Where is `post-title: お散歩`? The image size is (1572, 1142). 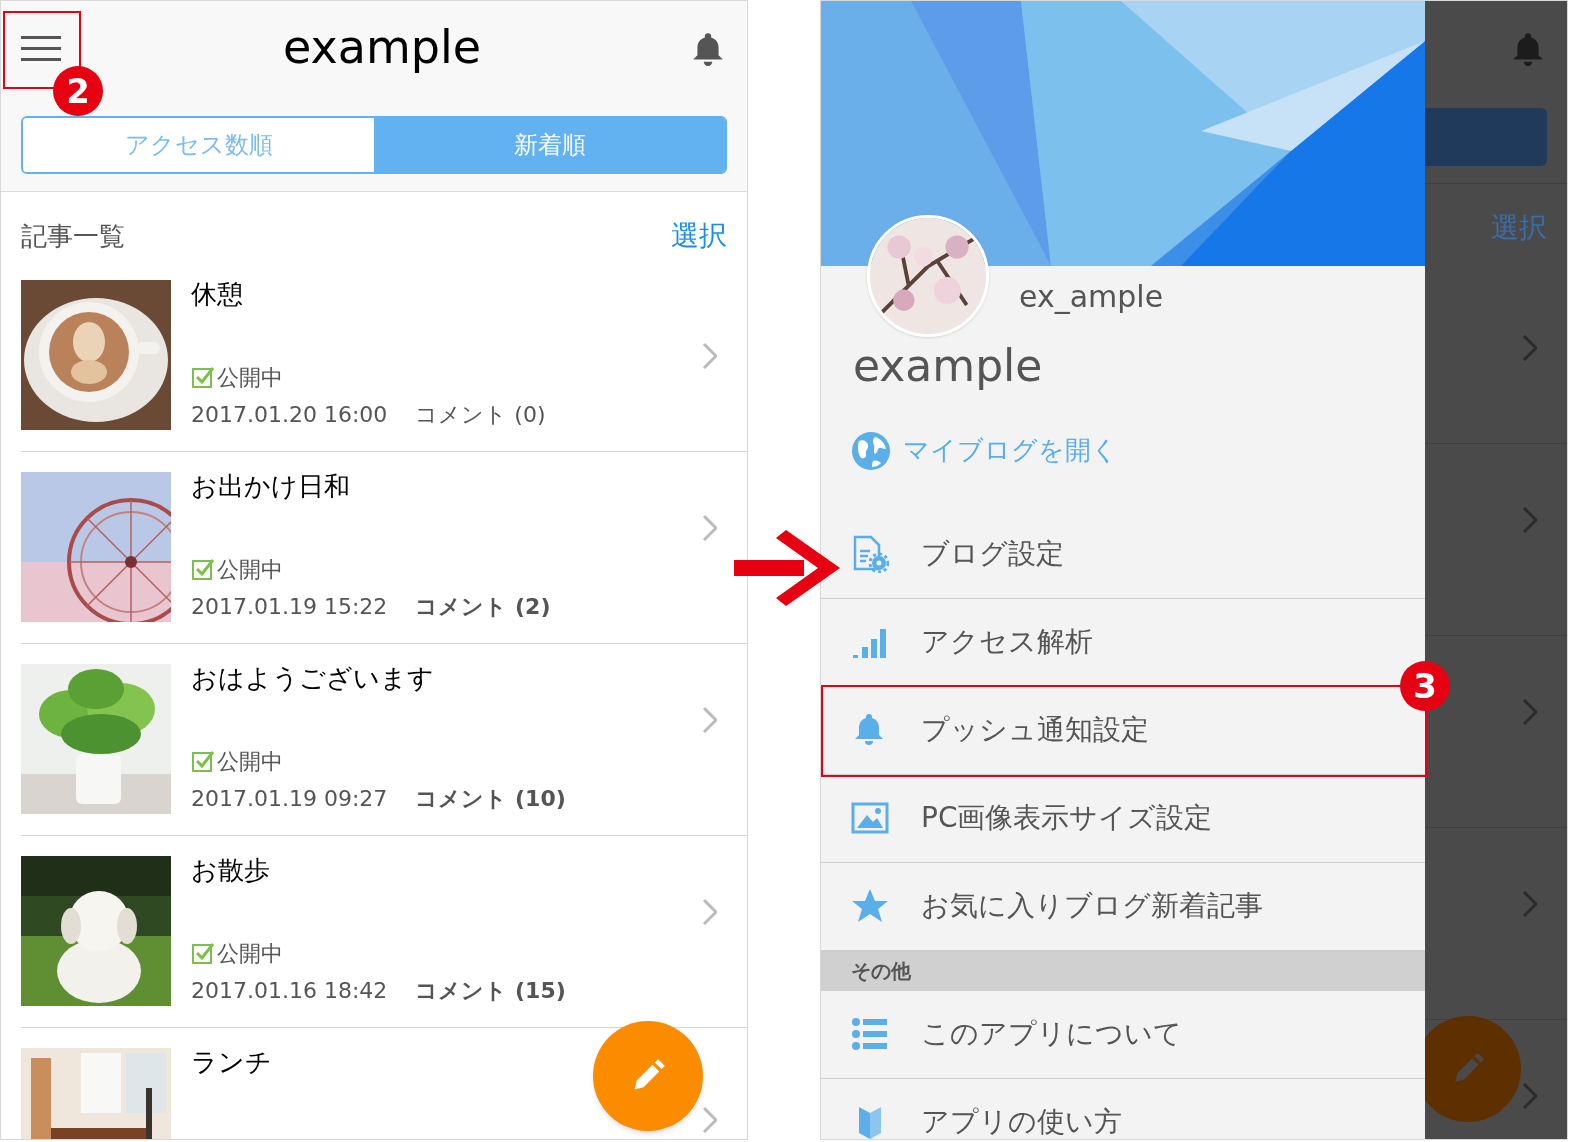
post-title: お散歩 is located at coordinates (230, 870).